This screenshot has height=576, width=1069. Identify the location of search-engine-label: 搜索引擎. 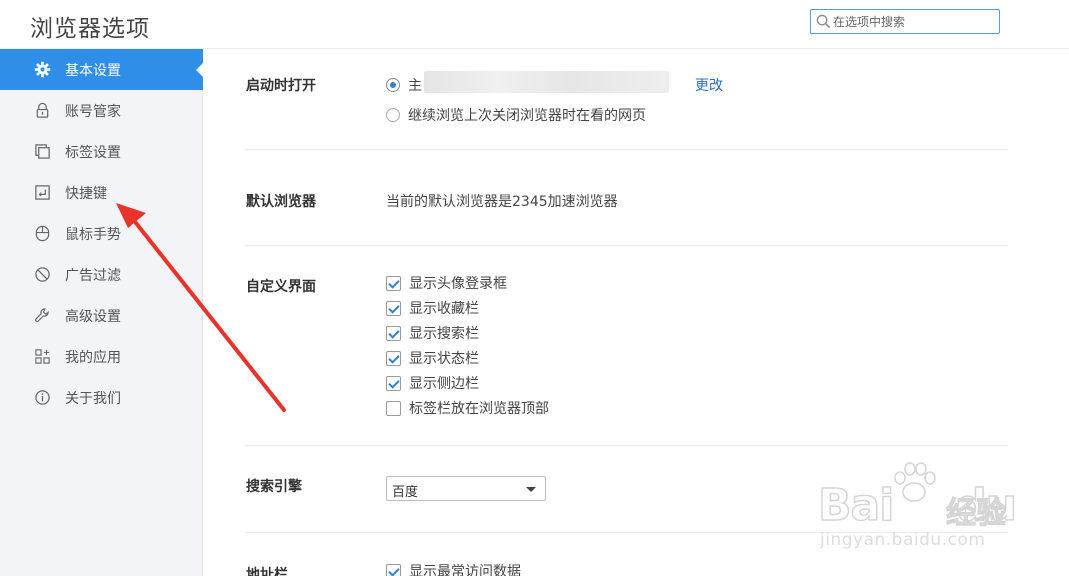
(274, 487).